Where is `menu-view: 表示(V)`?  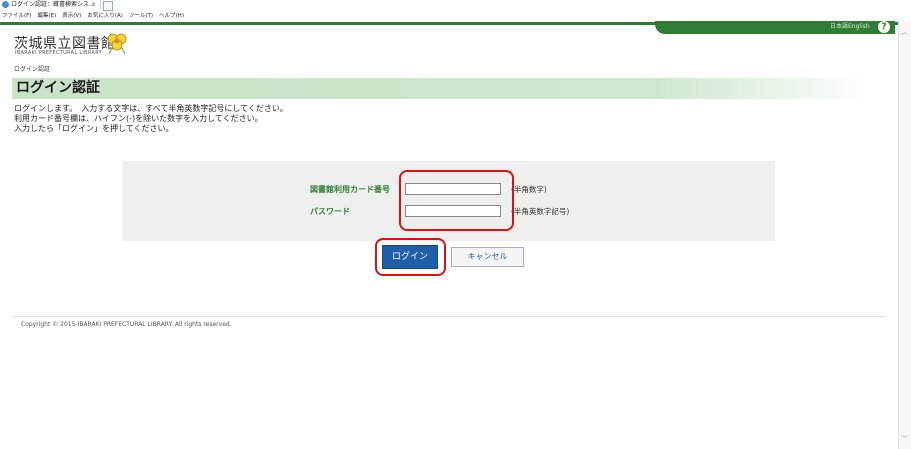 menu-view: 表示(V) is located at coordinates (71, 16).